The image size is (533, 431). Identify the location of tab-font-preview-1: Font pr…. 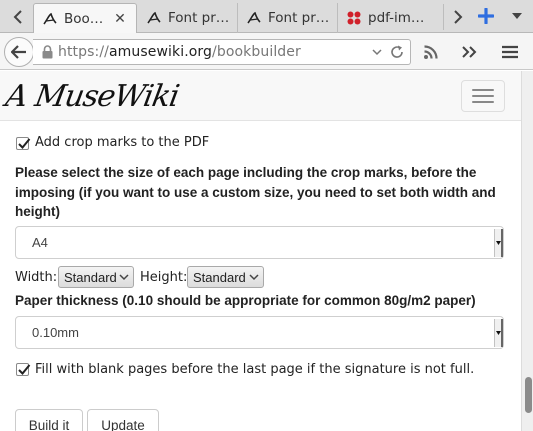
(188, 18).